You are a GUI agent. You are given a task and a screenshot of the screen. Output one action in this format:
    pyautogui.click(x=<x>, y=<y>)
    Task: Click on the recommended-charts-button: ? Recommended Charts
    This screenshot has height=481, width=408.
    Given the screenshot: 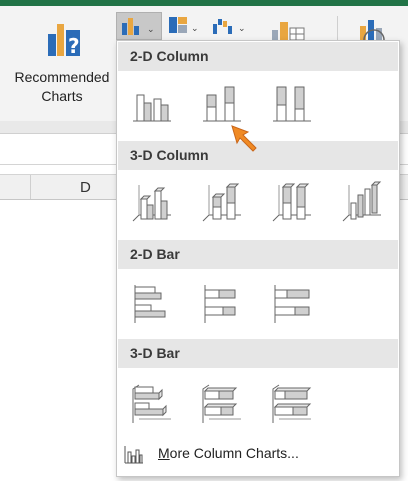 What is the action you would take?
    pyautogui.click(x=62, y=62)
    